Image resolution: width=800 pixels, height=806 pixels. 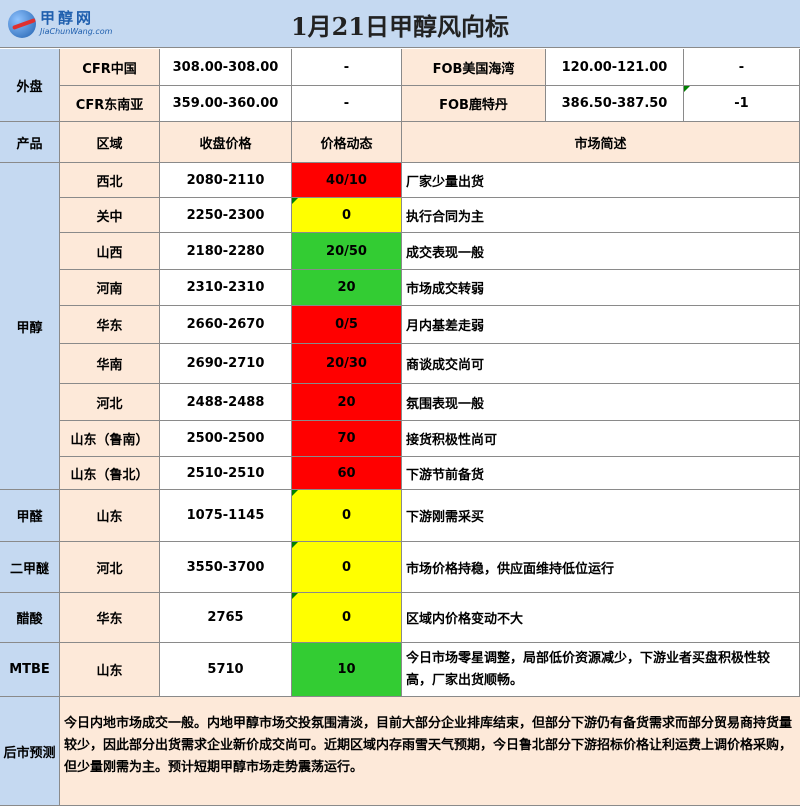 I want to click on row-change: 0/5, so click(x=347, y=325).